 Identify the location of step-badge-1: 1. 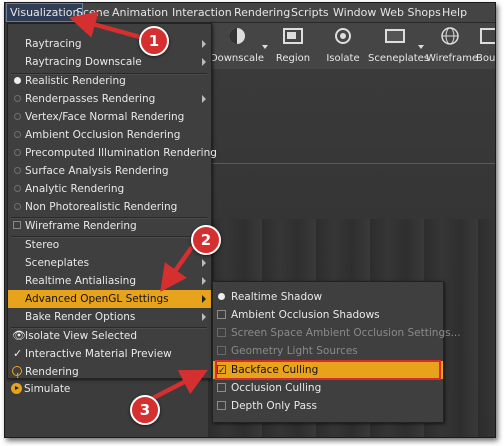
(154, 41).